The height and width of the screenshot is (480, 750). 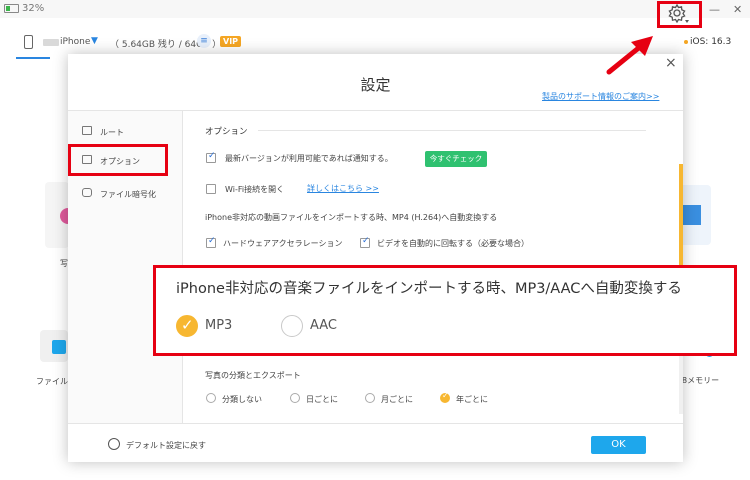 I want to click on ok-button: OK, so click(x=618, y=445).